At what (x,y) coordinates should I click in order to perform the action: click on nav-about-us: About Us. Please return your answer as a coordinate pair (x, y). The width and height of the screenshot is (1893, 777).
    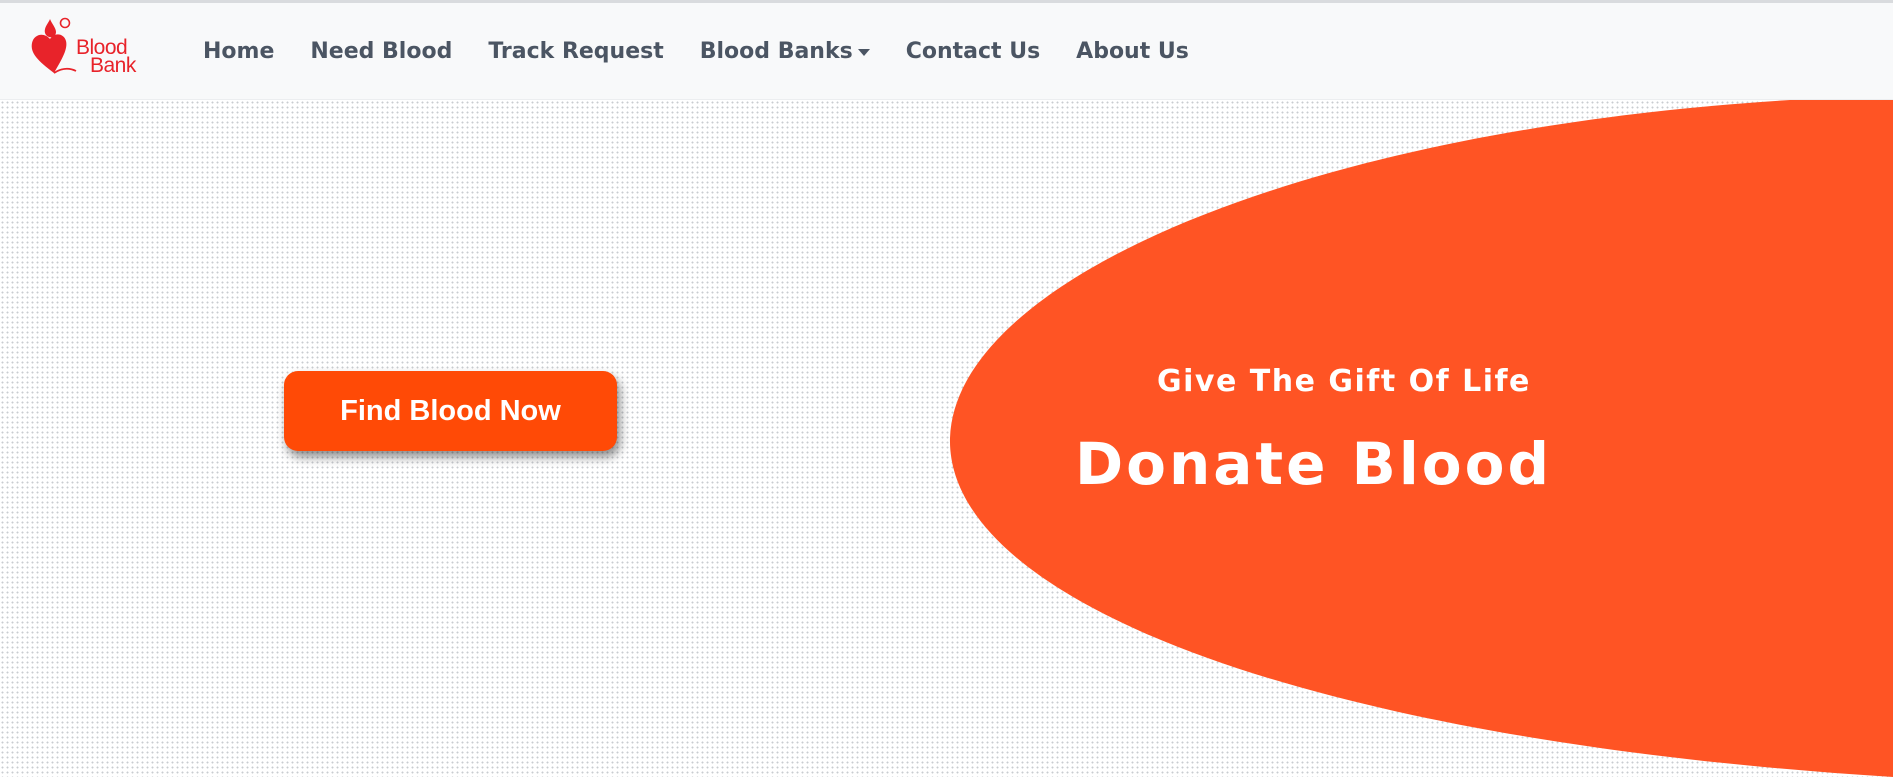
    Looking at the image, I should click on (1132, 51).